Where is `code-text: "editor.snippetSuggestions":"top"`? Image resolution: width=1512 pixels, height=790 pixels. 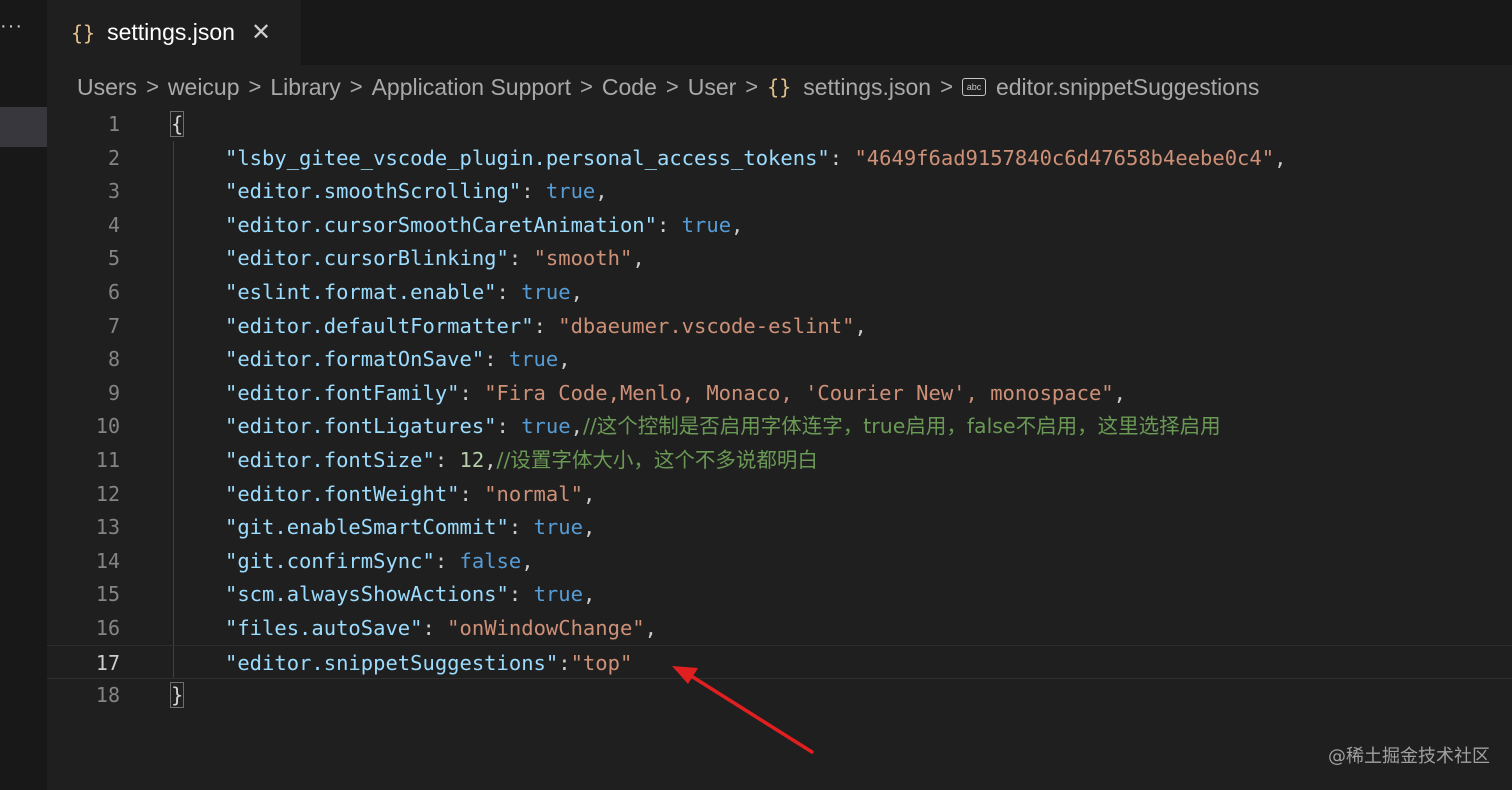
code-text: "editor.snippetSuggestions":"top" is located at coordinates (428, 663).